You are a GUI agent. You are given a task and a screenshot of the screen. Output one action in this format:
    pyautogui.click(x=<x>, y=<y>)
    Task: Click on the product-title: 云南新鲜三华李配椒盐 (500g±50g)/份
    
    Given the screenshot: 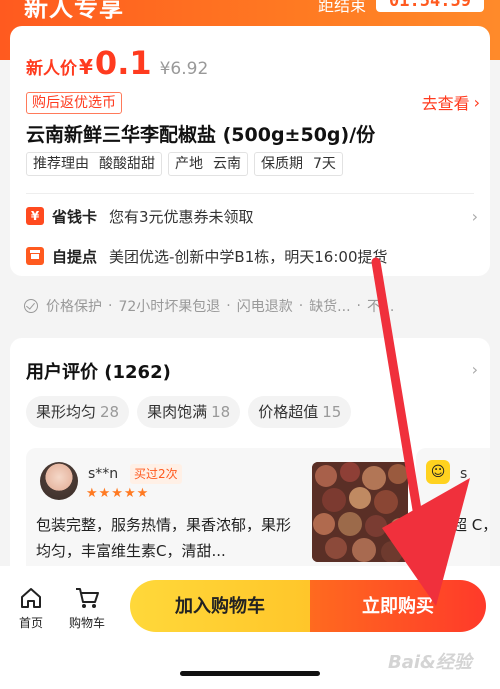 What is the action you would take?
    pyautogui.click(x=201, y=135)
    